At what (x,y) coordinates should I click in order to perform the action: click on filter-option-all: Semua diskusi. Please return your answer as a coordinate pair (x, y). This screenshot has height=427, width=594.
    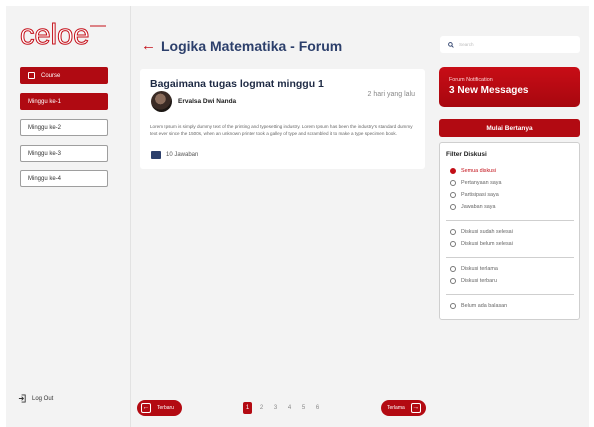
    Looking at the image, I should click on (473, 171).